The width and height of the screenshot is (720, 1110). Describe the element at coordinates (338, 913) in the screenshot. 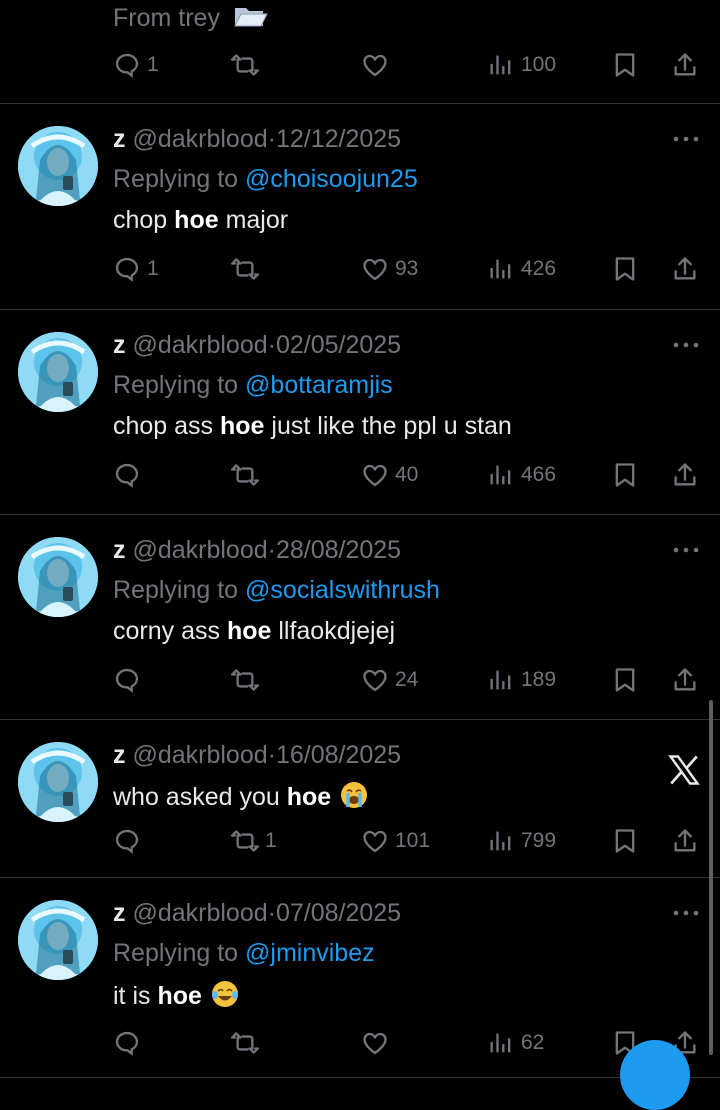

I see `tweet-date: 07/08/2025` at that location.